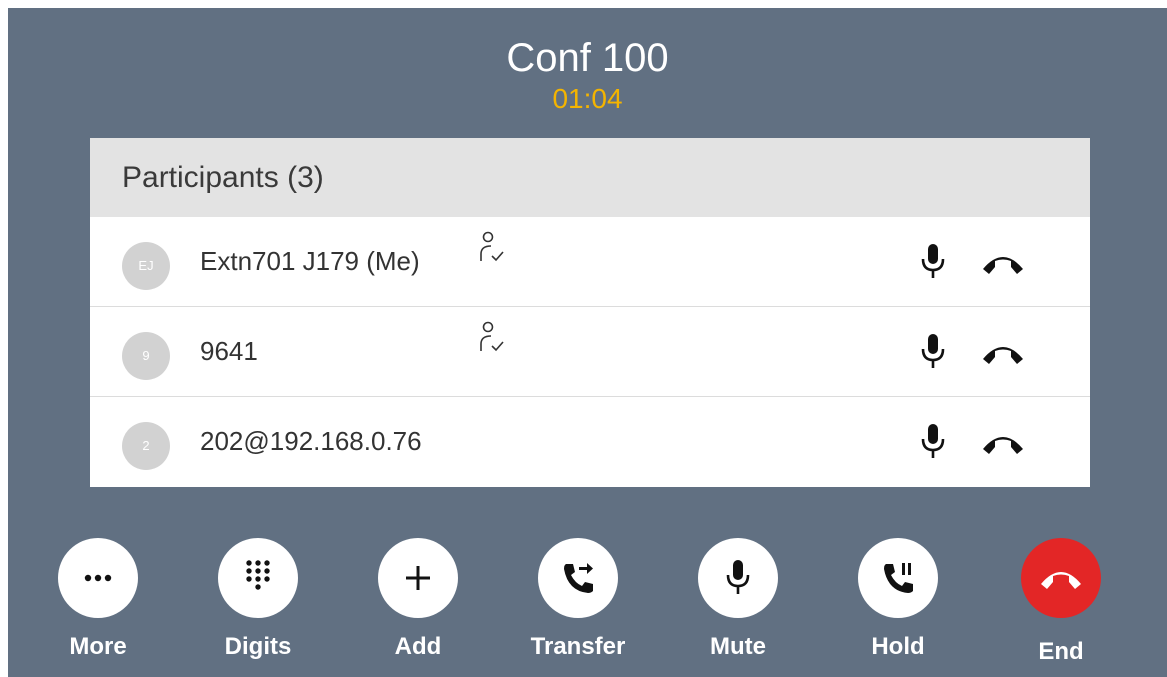 Image resolution: width=1167 pixels, height=677 pixels. I want to click on hold-button-circle, so click(898, 578).